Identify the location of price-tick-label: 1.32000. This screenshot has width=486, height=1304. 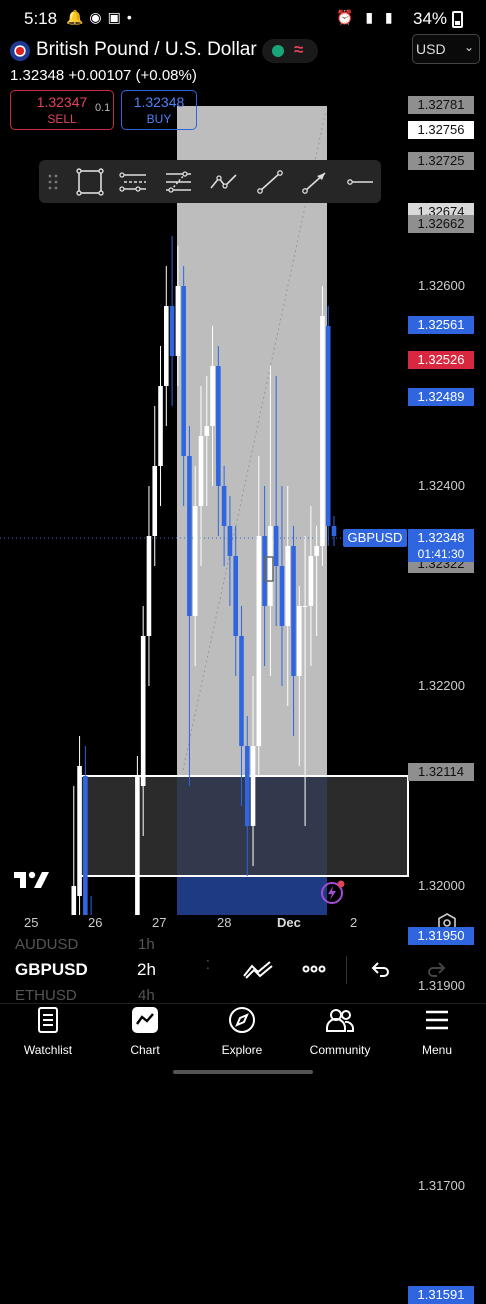
(441, 885).